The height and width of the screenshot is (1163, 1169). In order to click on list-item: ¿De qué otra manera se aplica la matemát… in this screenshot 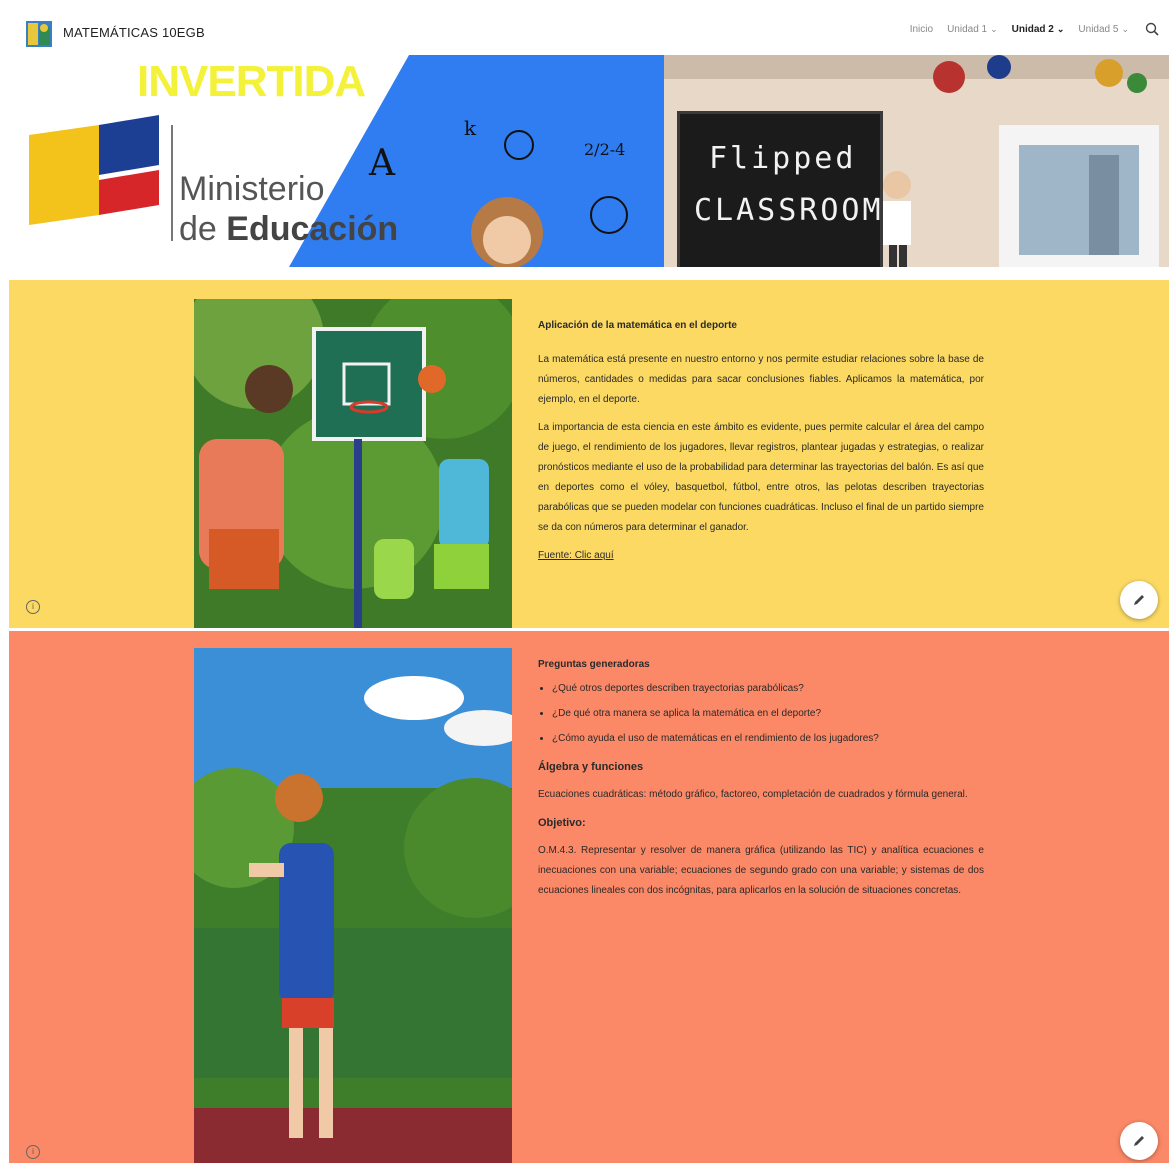, I will do `click(768, 714)`.